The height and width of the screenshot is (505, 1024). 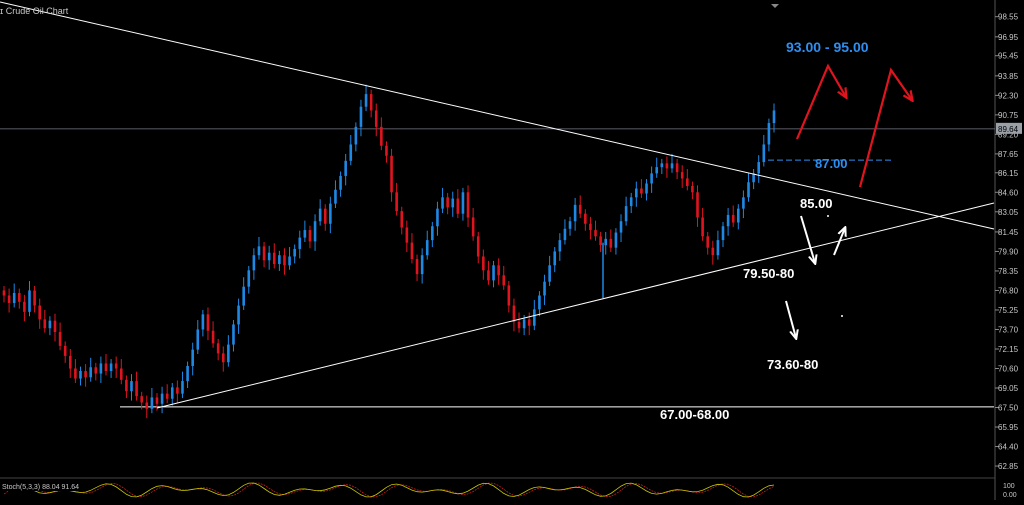 I want to click on annotation-label: 73.60-80, so click(x=792, y=364).